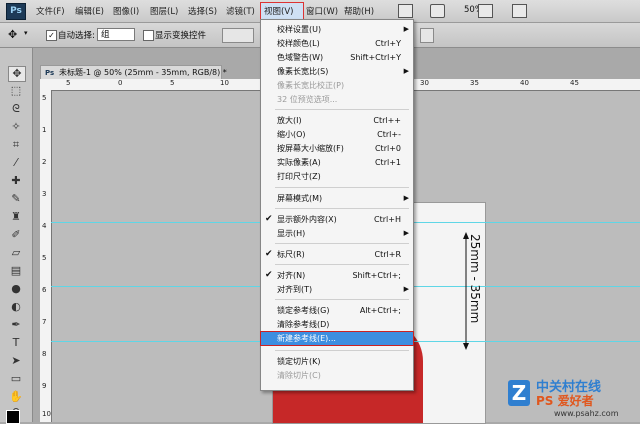  I want to click on menu-item-actual-pixels: 实际像素(A) Ctrl+1, so click(337, 162).